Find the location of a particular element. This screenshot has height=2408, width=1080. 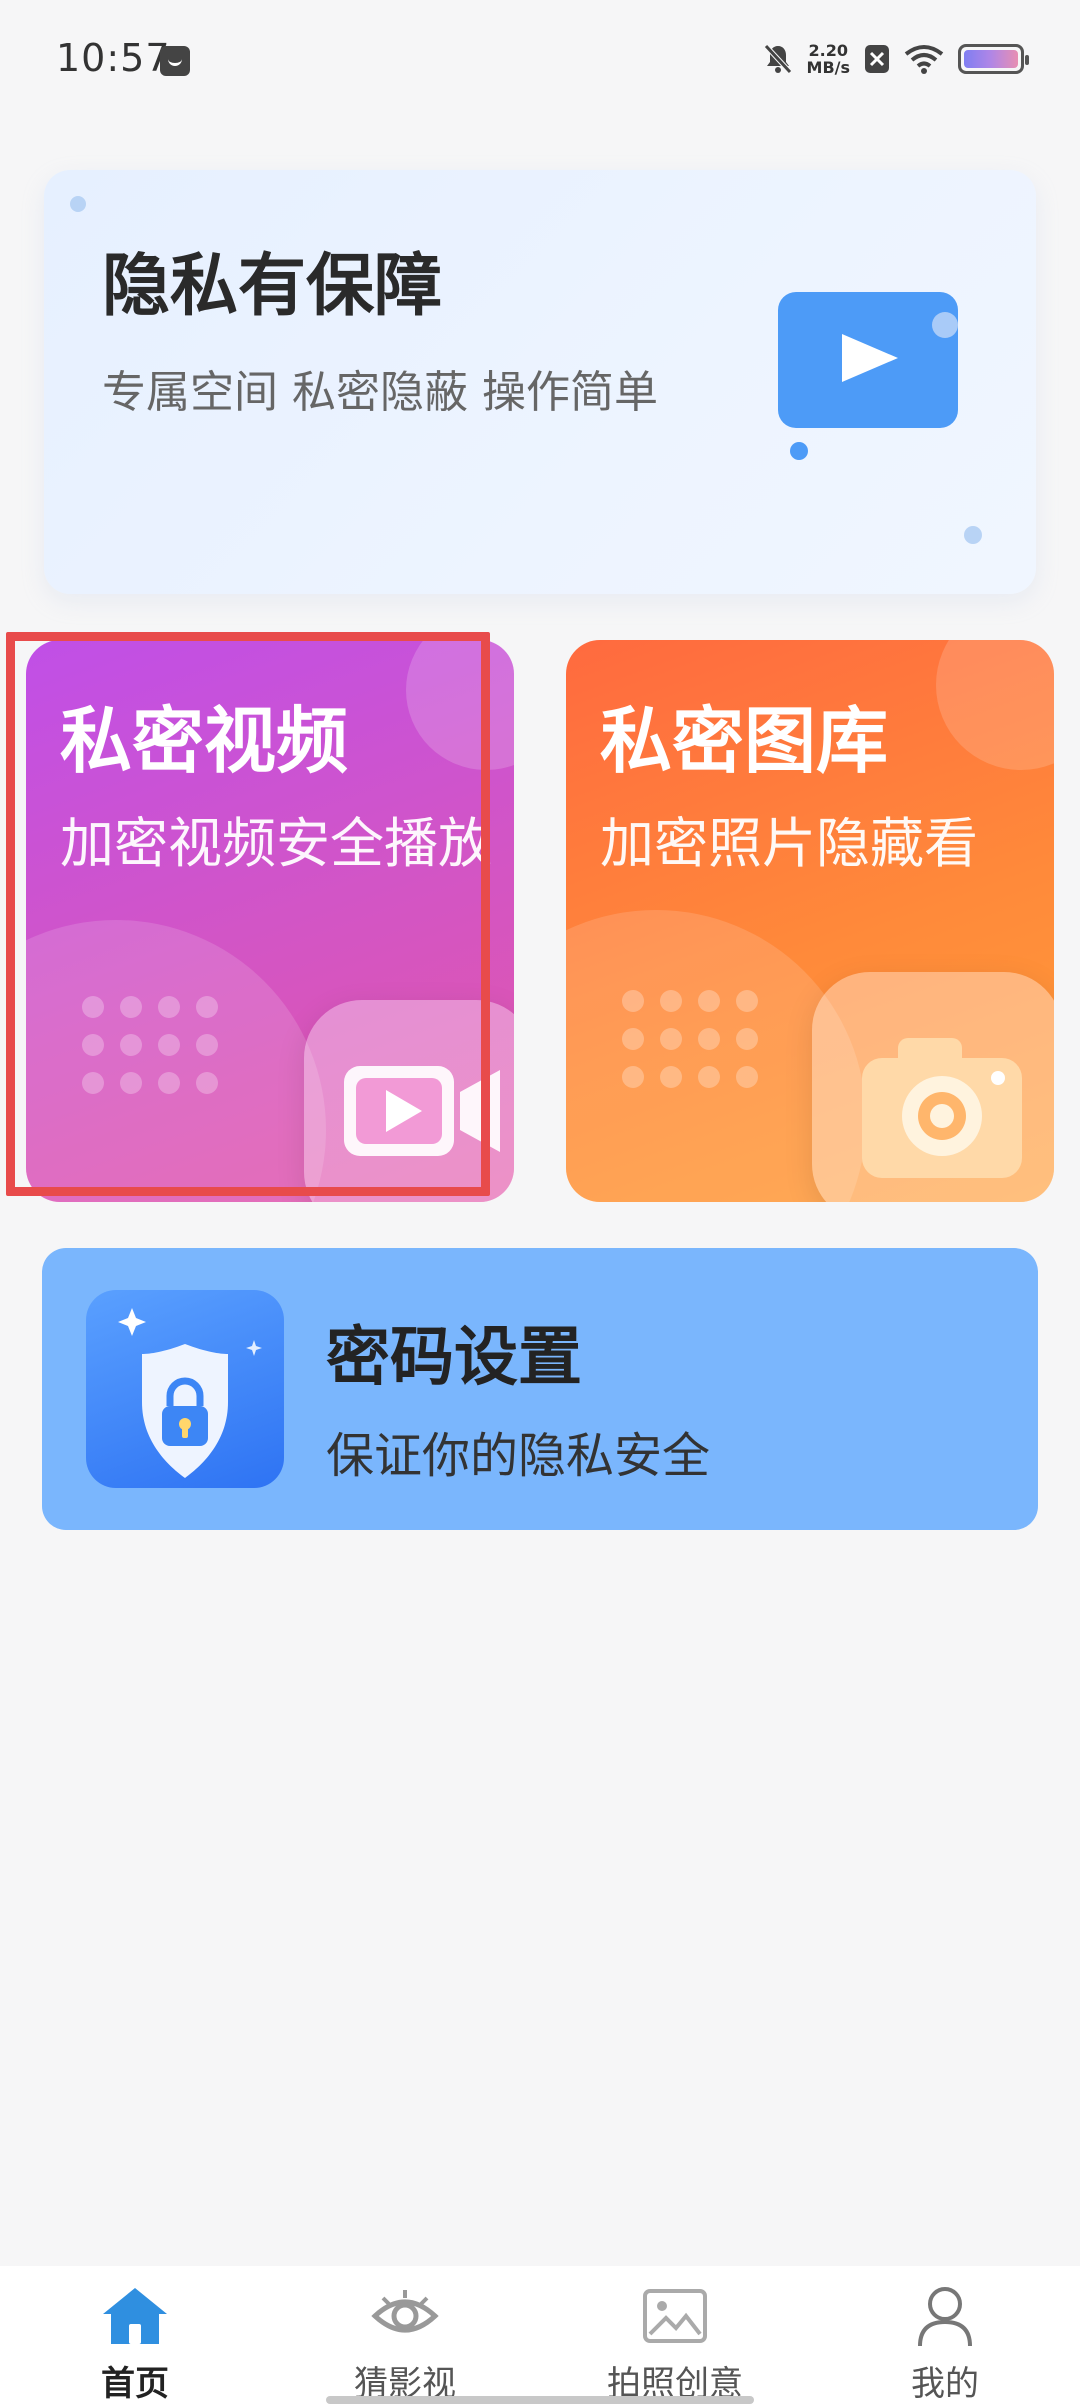

bell-off-icon is located at coordinates (777, 59).